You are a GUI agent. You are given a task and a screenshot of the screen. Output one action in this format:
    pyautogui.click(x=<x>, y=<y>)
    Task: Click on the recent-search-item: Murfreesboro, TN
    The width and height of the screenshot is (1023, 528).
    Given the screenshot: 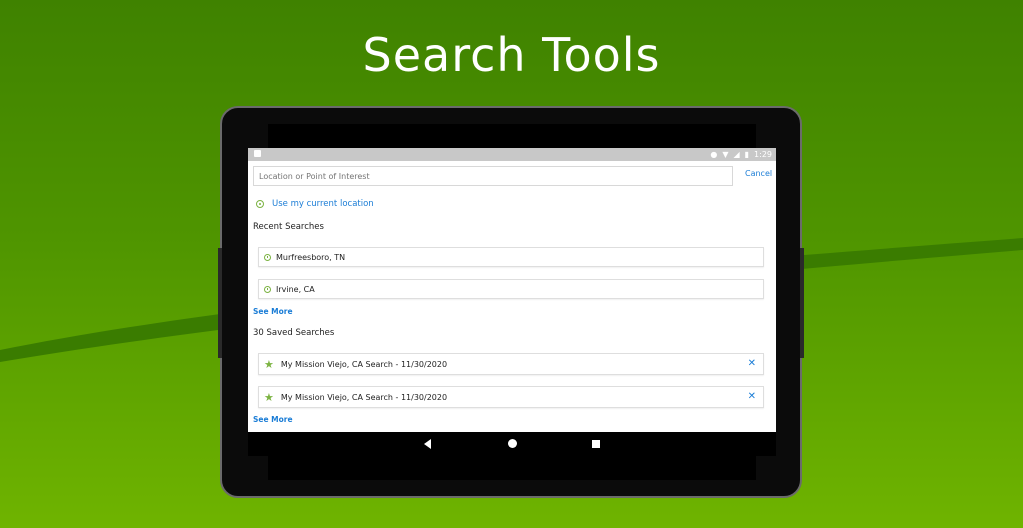 What is the action you would take?
    pyautogui.click(x=511, y=257)
    